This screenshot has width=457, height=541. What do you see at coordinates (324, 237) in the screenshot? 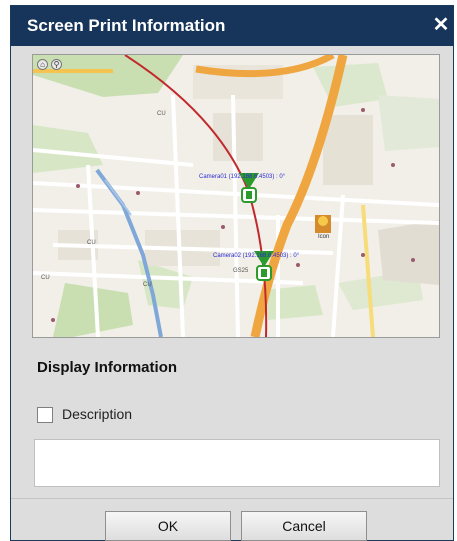
I see `place-label: Icon` at bounding box center [324, 237].